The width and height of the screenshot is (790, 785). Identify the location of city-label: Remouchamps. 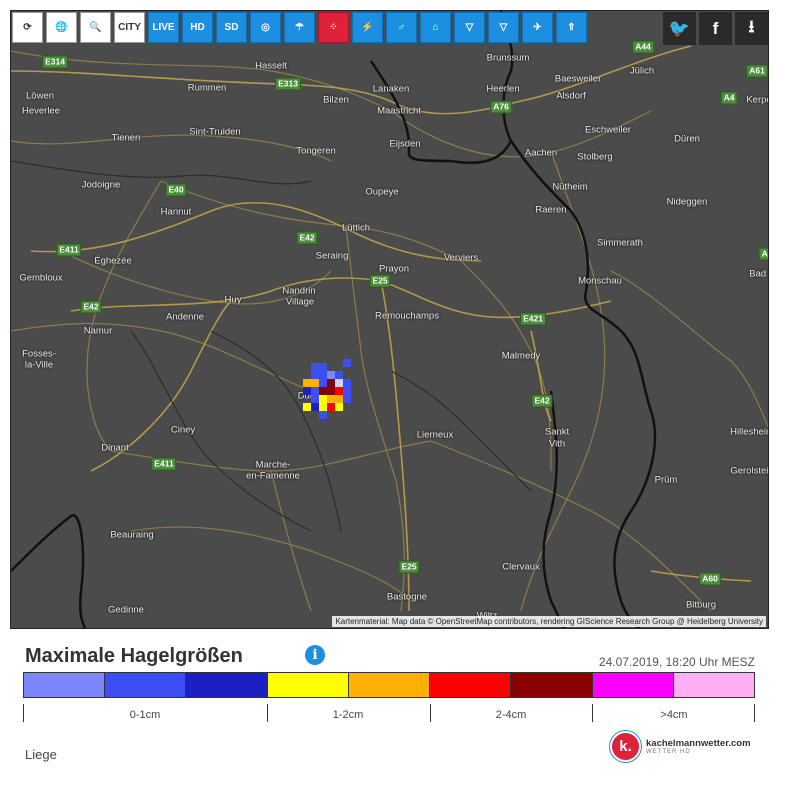
(407, 316).